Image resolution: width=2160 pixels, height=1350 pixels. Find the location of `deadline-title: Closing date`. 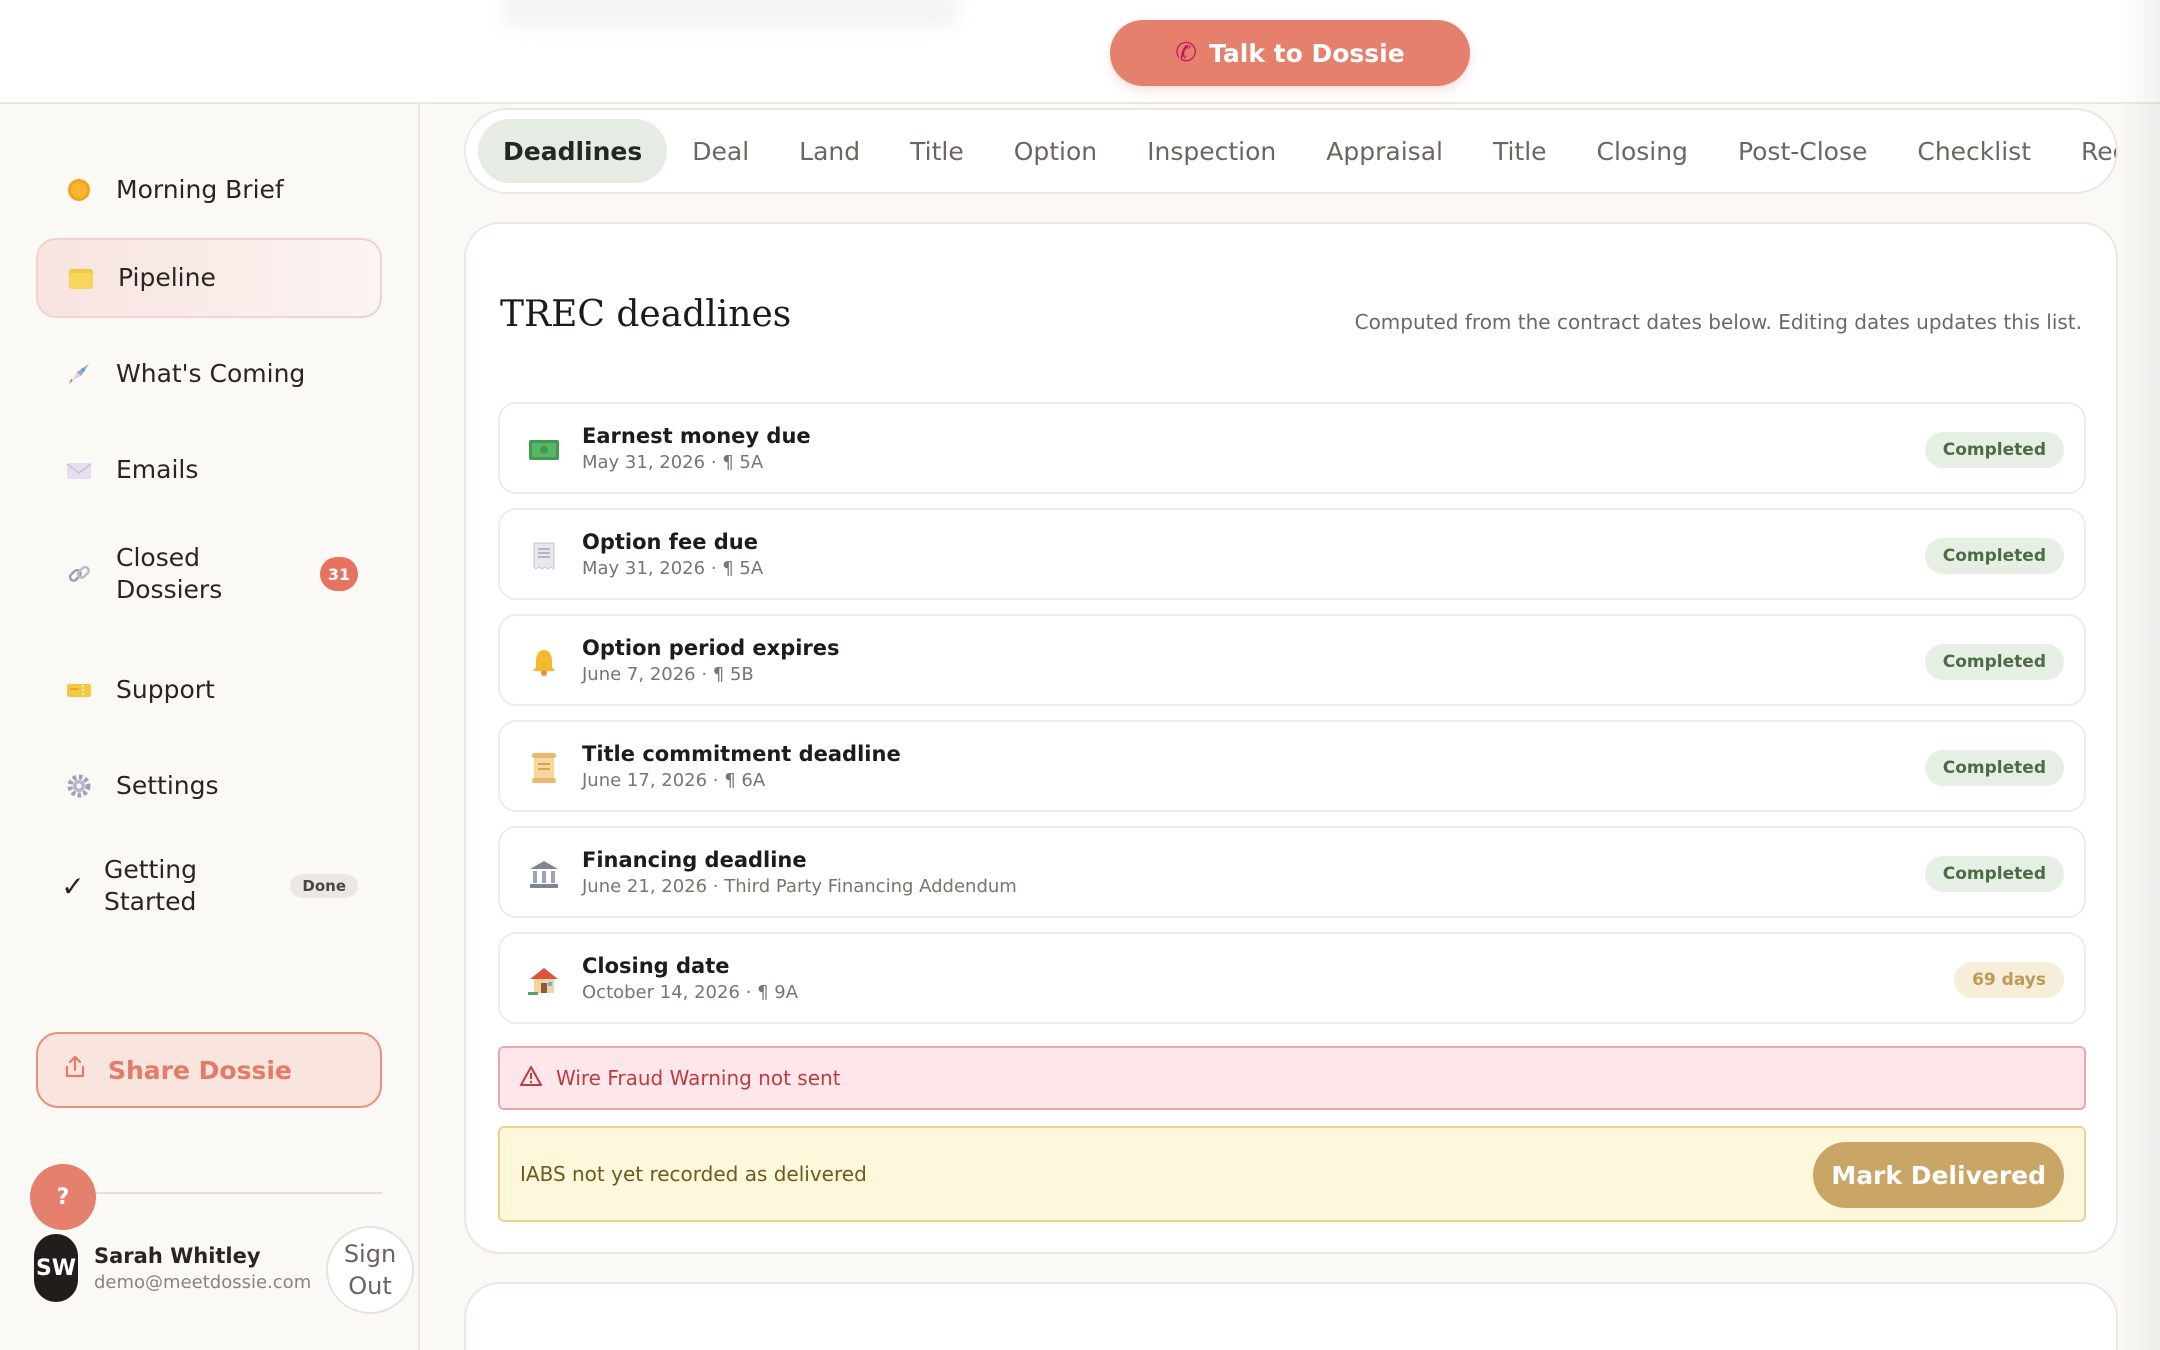

deadline-title: Closing date is located at coordinates (656, 966).